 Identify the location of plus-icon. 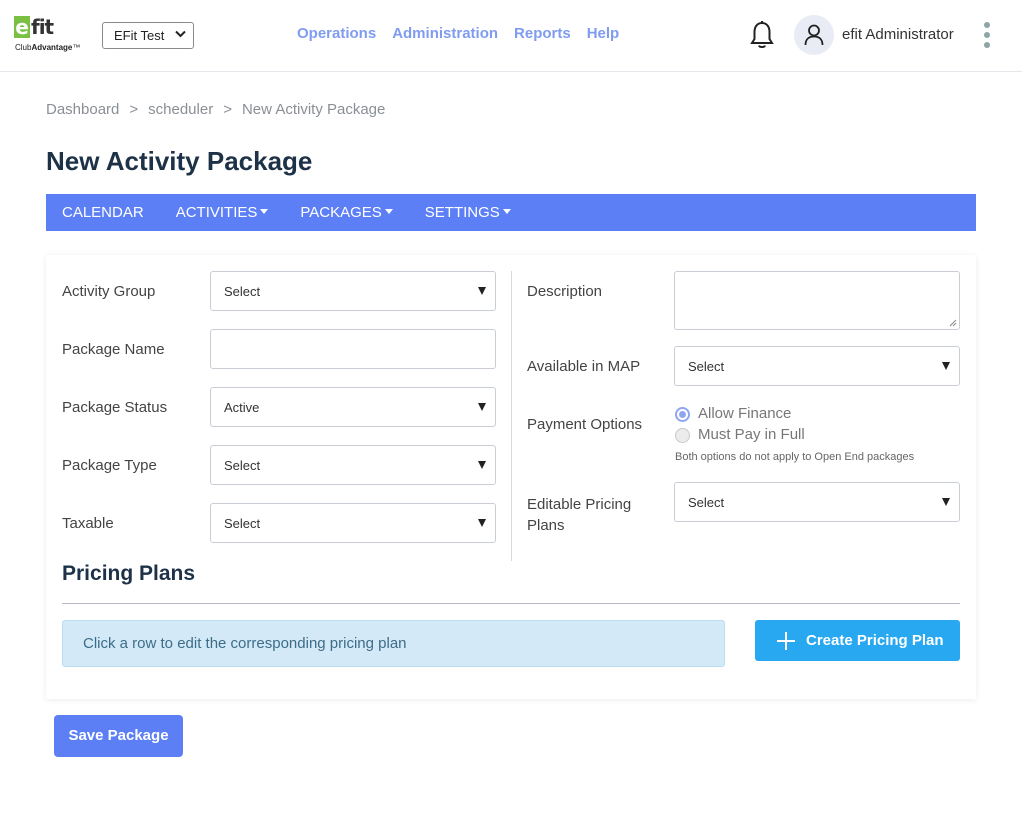
(786, 641).